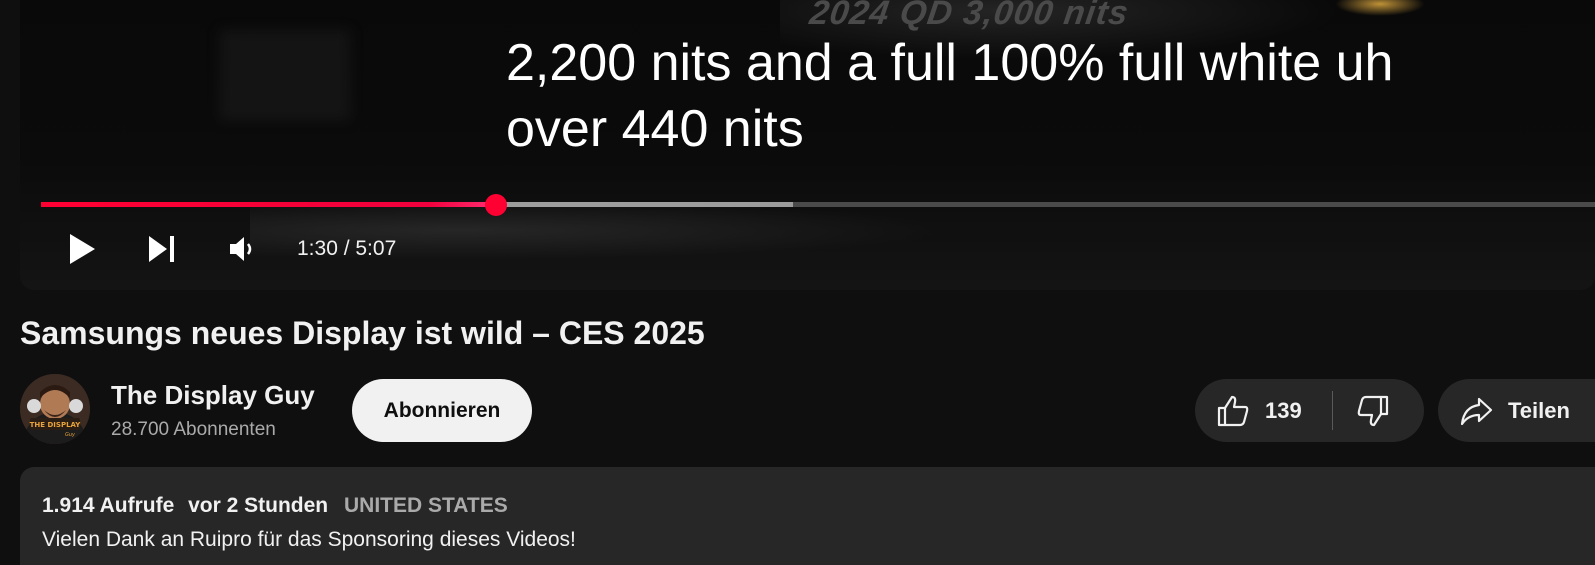 The image size is (1595, 565). Describe the element at coordinates (1539, 410) in the screenshot. I see `share-label: Teilen` at that location.